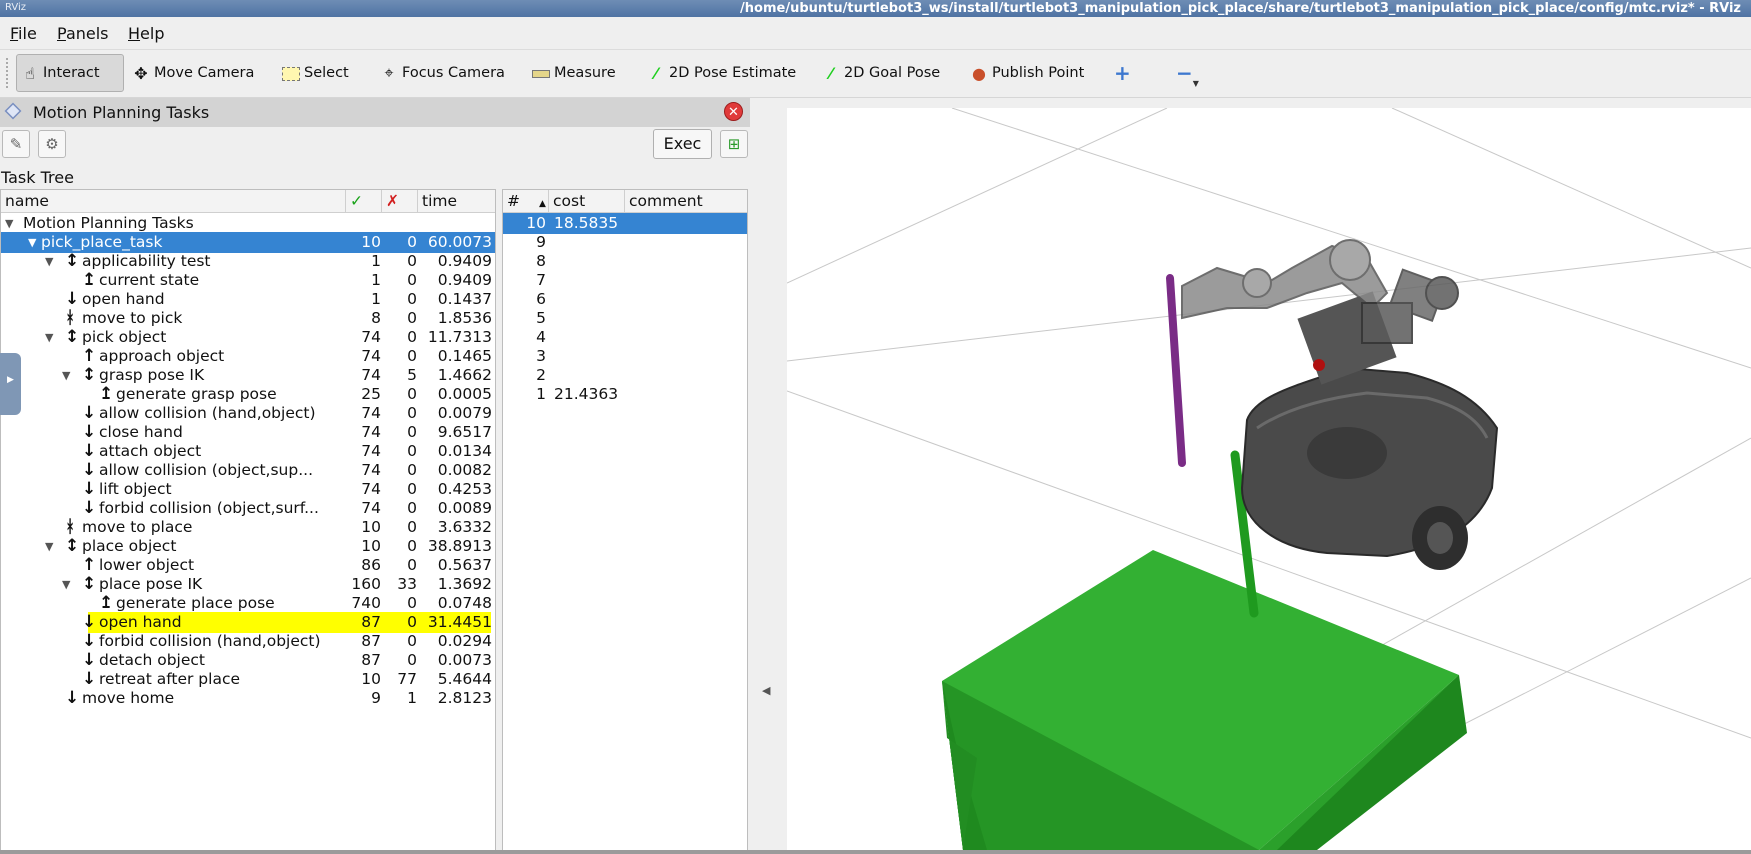 This screenshot has width=1751, height=854. What do you see at coordinates (315, 73) in the screenshot?
I see `select-tool-button: Select` at bounding box center [315, 73].